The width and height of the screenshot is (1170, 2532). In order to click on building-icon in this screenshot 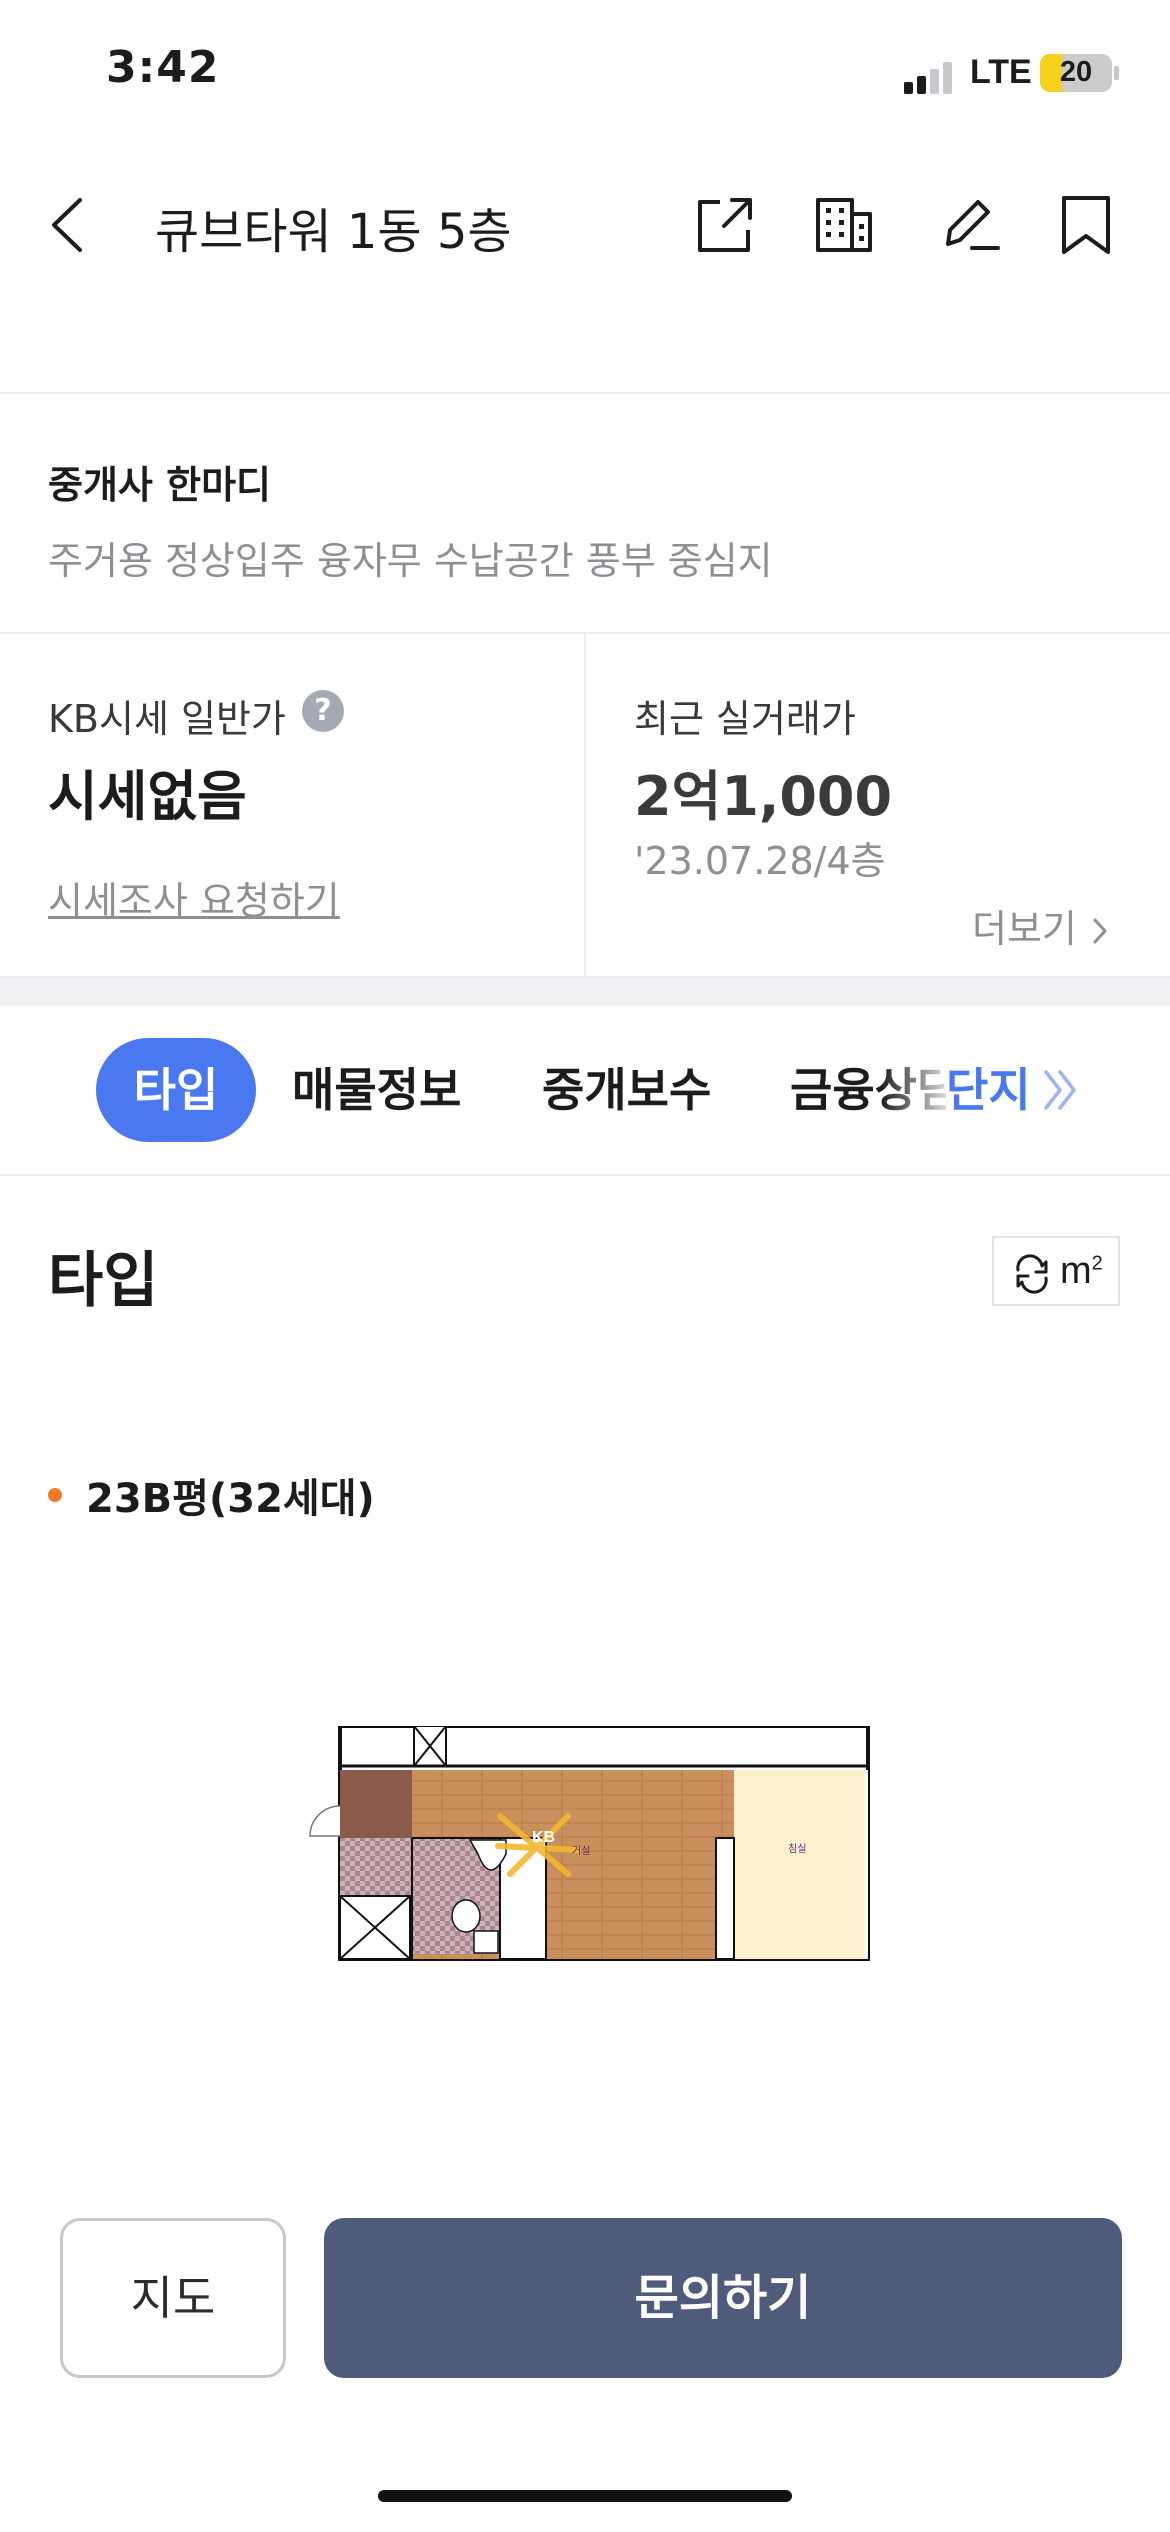, I will do `click(844, 225)`.